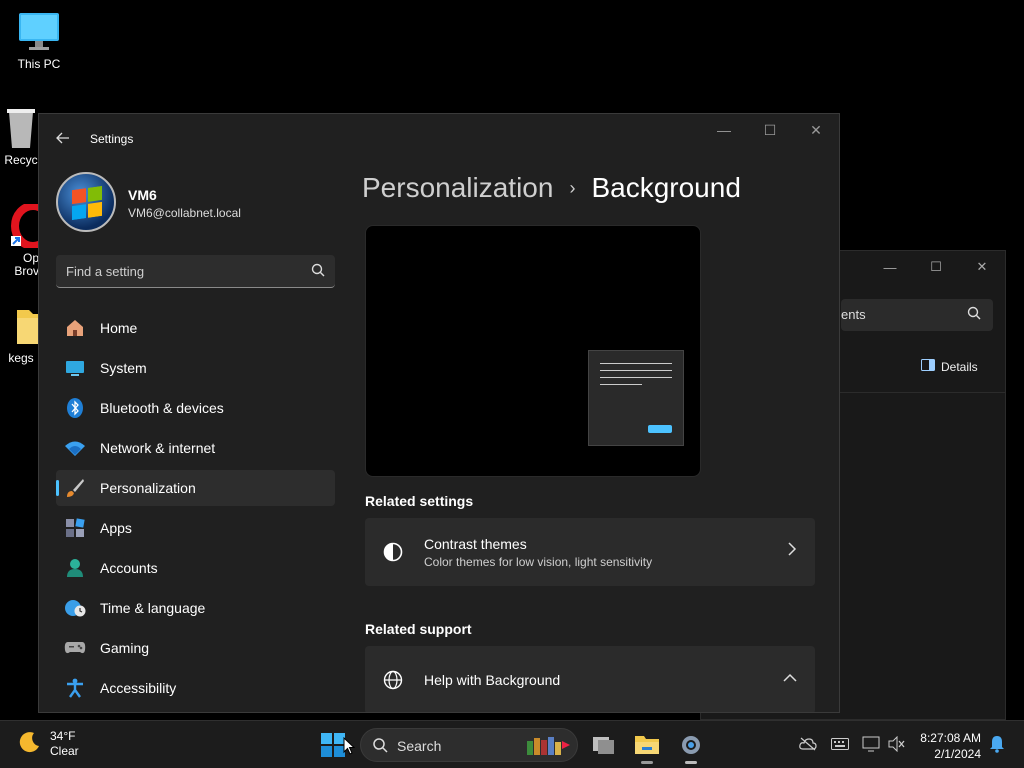 The image size is (1024, 768). I want to click on nav-item-time-language: Time & language, so click(195, 608).